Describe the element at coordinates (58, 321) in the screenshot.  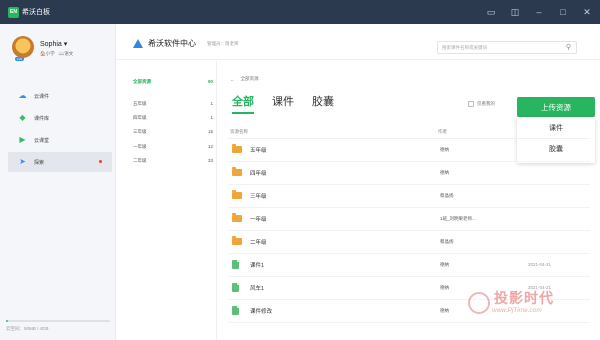
I see `storage-bar` at that location.